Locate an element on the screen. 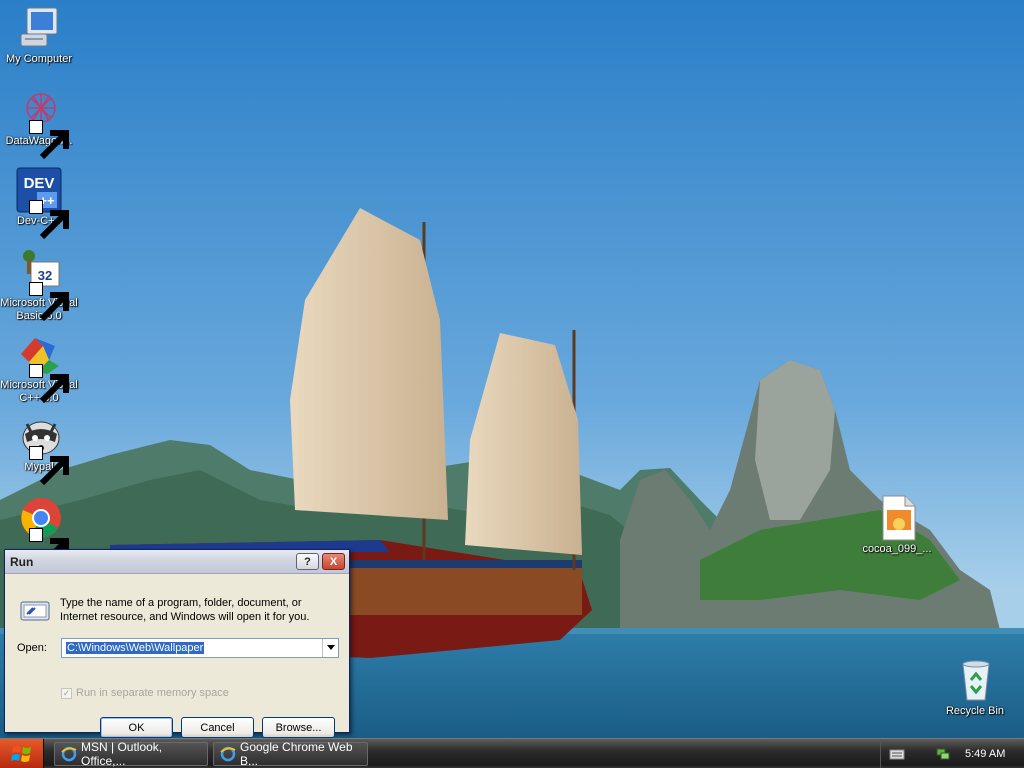  svg-text: 32 is located at coordinates (45, 275).